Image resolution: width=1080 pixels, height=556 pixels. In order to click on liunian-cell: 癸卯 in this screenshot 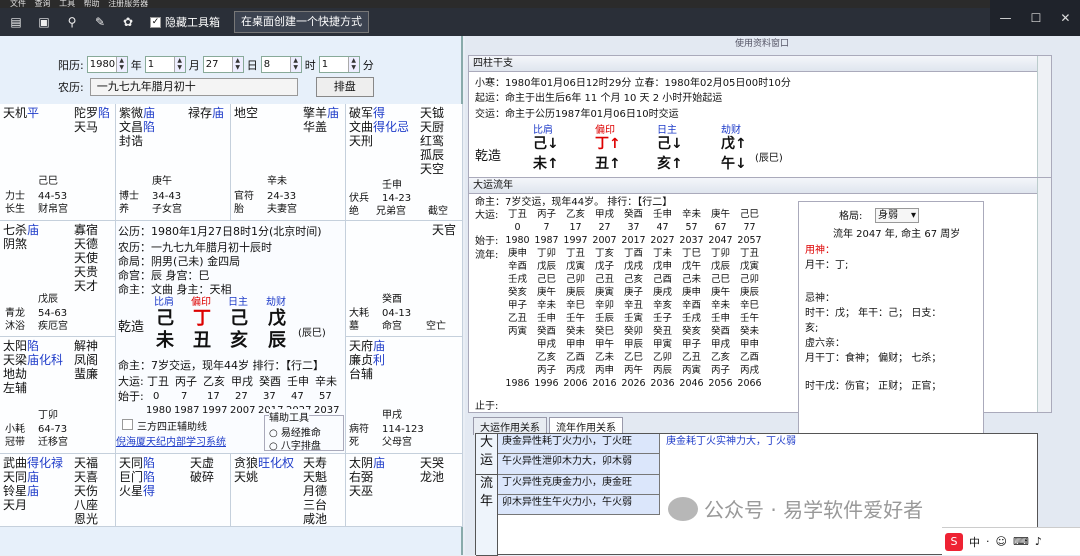, I will do `click(633, 331)`.